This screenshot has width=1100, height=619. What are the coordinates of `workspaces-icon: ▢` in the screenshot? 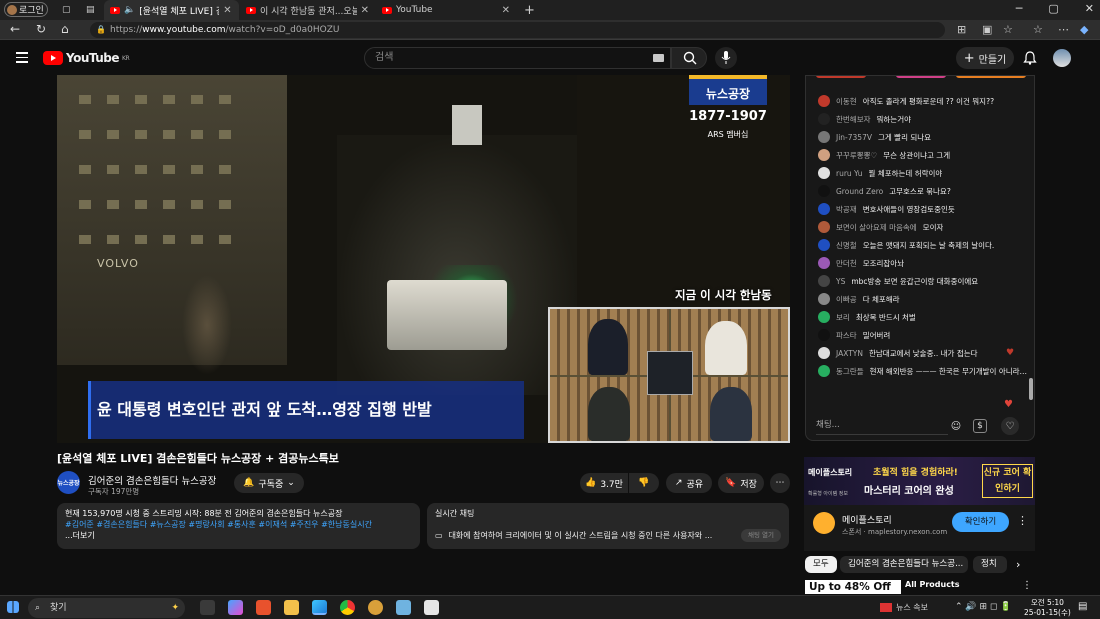 It's located at (66, 10).